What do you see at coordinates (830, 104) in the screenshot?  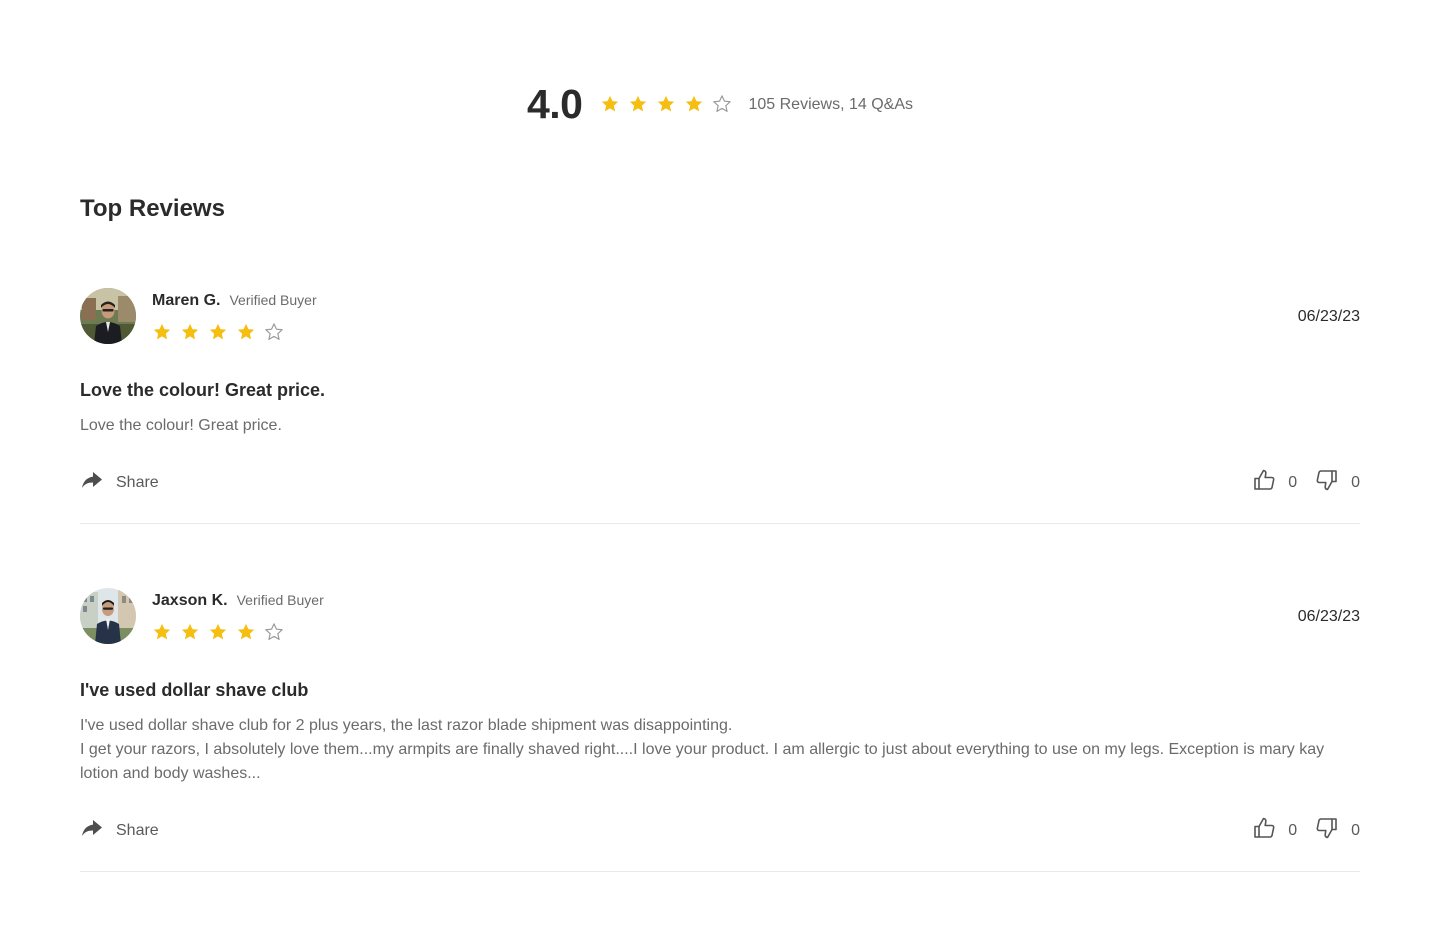 I see `review-count: 105 Reviews, 14 Q&As` at bounding box center [830, 104].